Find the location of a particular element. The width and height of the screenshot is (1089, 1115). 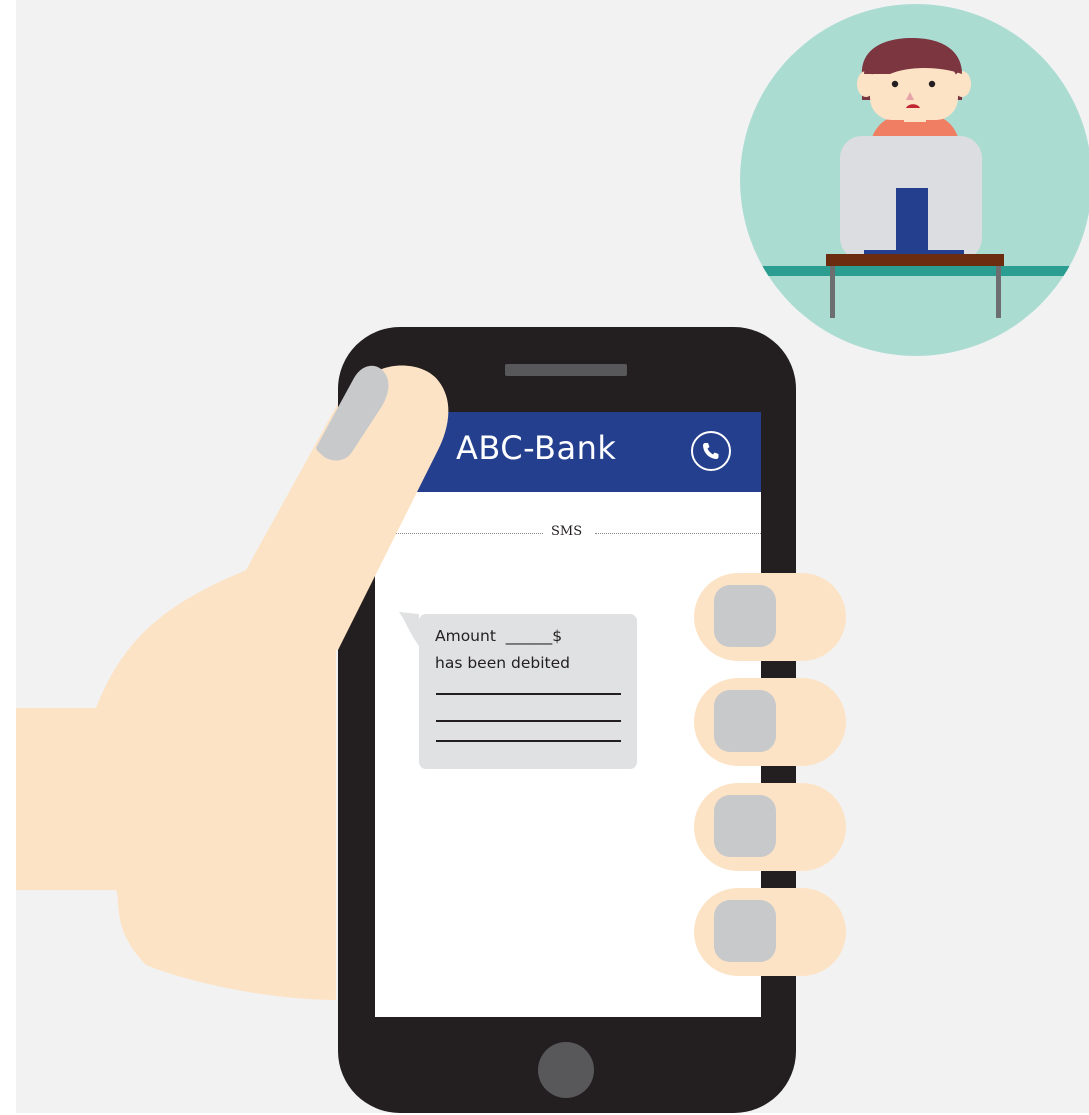

person-at-computer-icon is located at coordinates (914, 178).